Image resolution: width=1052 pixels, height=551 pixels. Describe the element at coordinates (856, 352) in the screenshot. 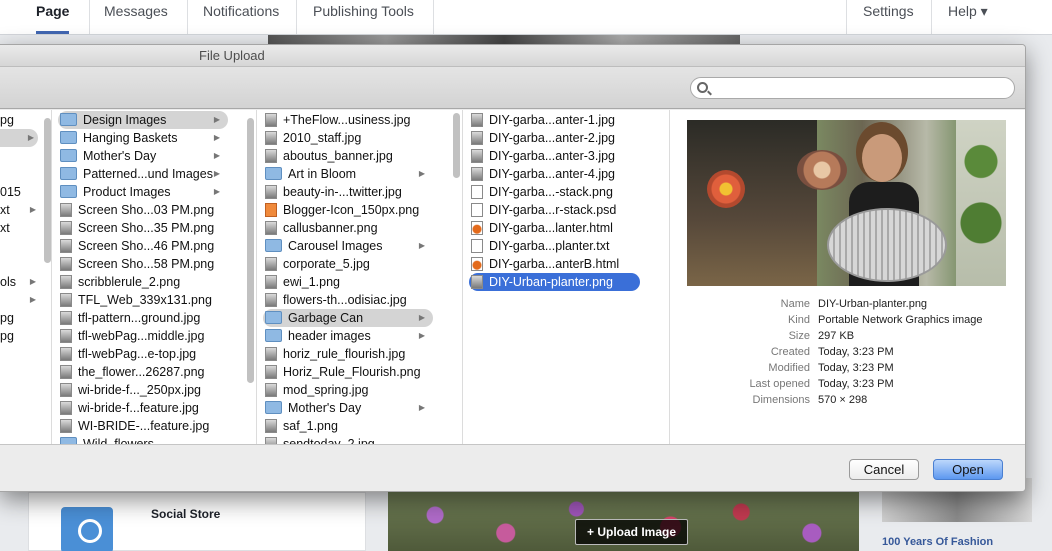

I see `info-value: Today, 3:23 PM` at that location.